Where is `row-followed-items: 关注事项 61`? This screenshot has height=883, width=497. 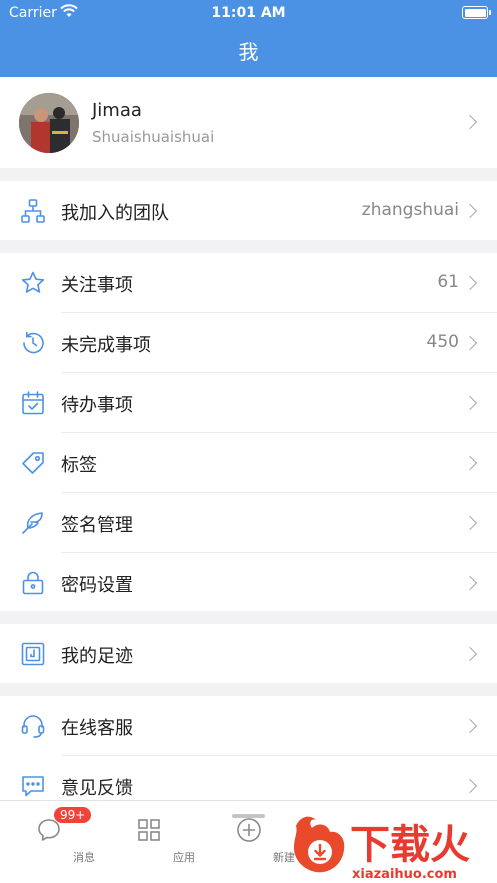 row-followed-items: 关注事项 61 is located at coordinates (248, 283).